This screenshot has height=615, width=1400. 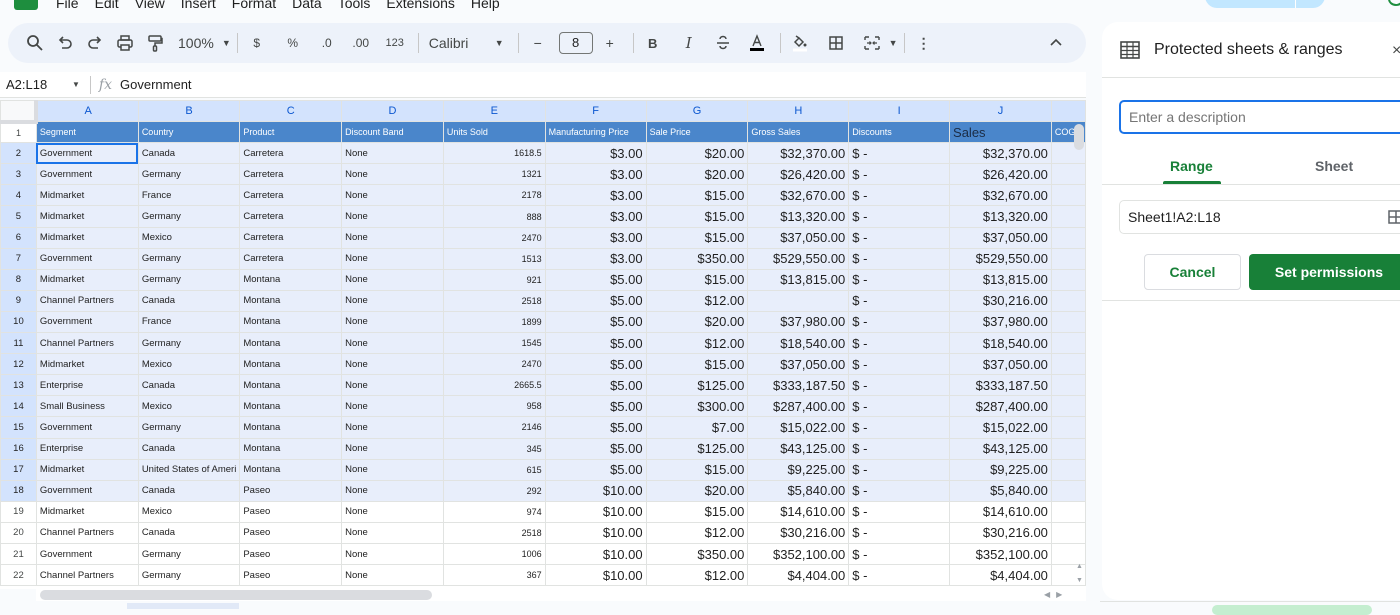 I want to click on cell: $13,320.00, so click(x=1000, y=216).